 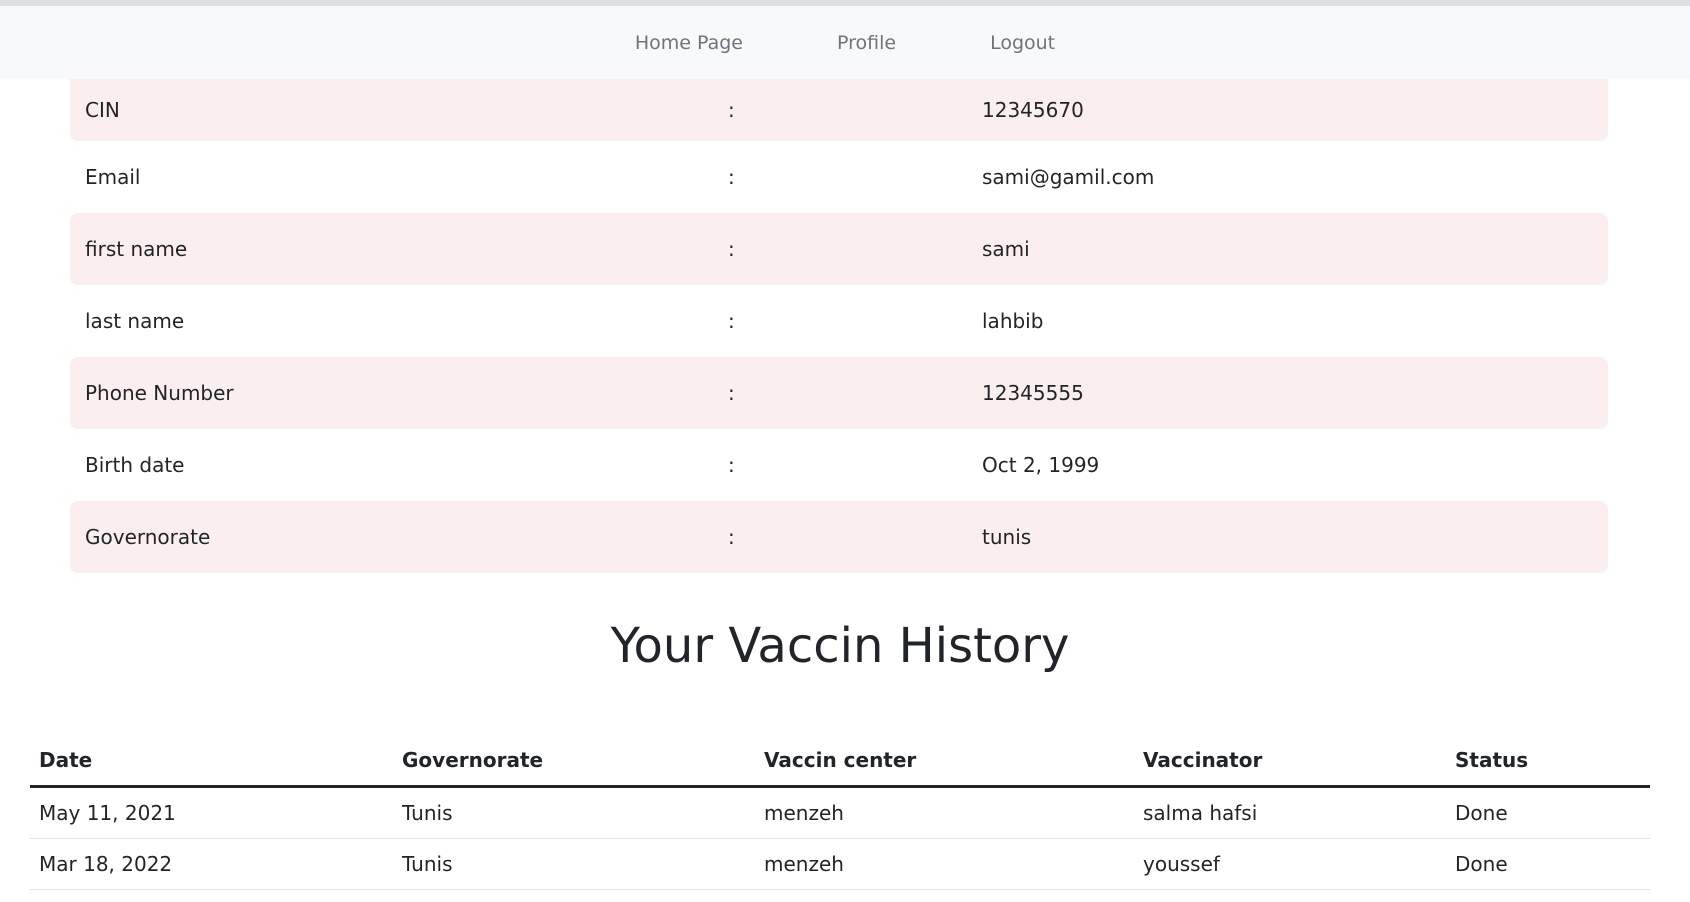 I want to click on profile-row-birth-date: Birth date : Oct 2, 1999, so click(x=839, y=465).